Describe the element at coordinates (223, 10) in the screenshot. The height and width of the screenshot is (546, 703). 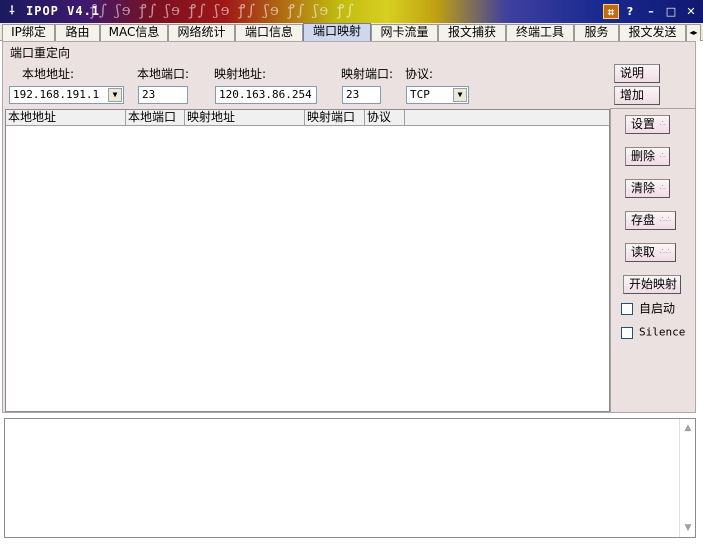
I see `title-decoration: ꝭ∫ ʃɘ ꝭ∫ ʃɘ ꝭ∫ ʃɘ ꝭ∫ ʃɘ ꝭ∫ ʃɘ ꝭ∫` at that location.